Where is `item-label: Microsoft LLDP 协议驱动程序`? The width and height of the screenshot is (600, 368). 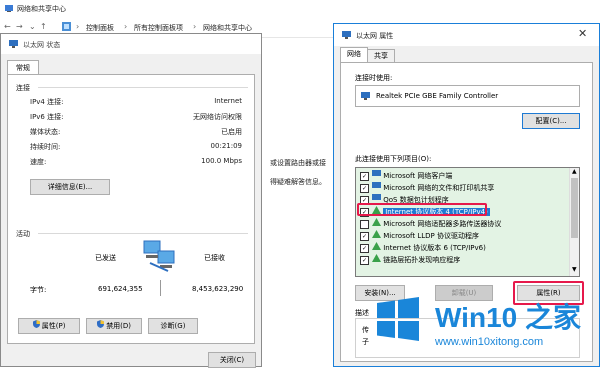 item-label: Microsoft LLDP 协议驱动程序 is located at coordinates (431, 236).